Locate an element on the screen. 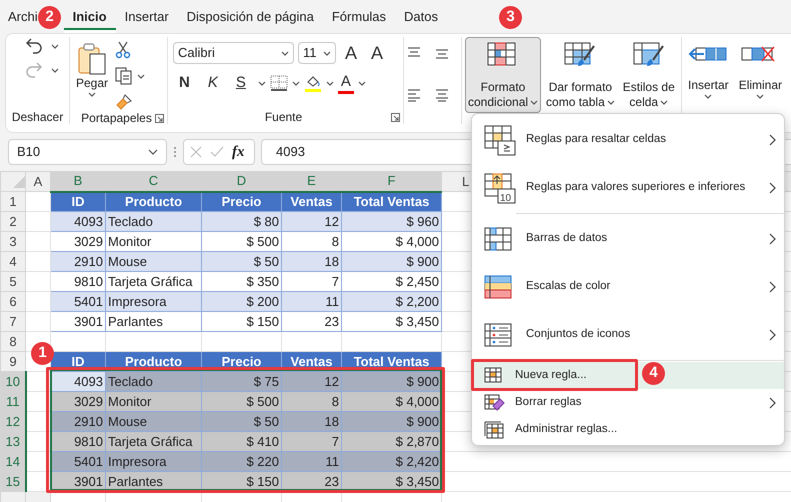 The width and height of the screenshot is (791, 502). column-header: A is located at coordinates (38, 182).